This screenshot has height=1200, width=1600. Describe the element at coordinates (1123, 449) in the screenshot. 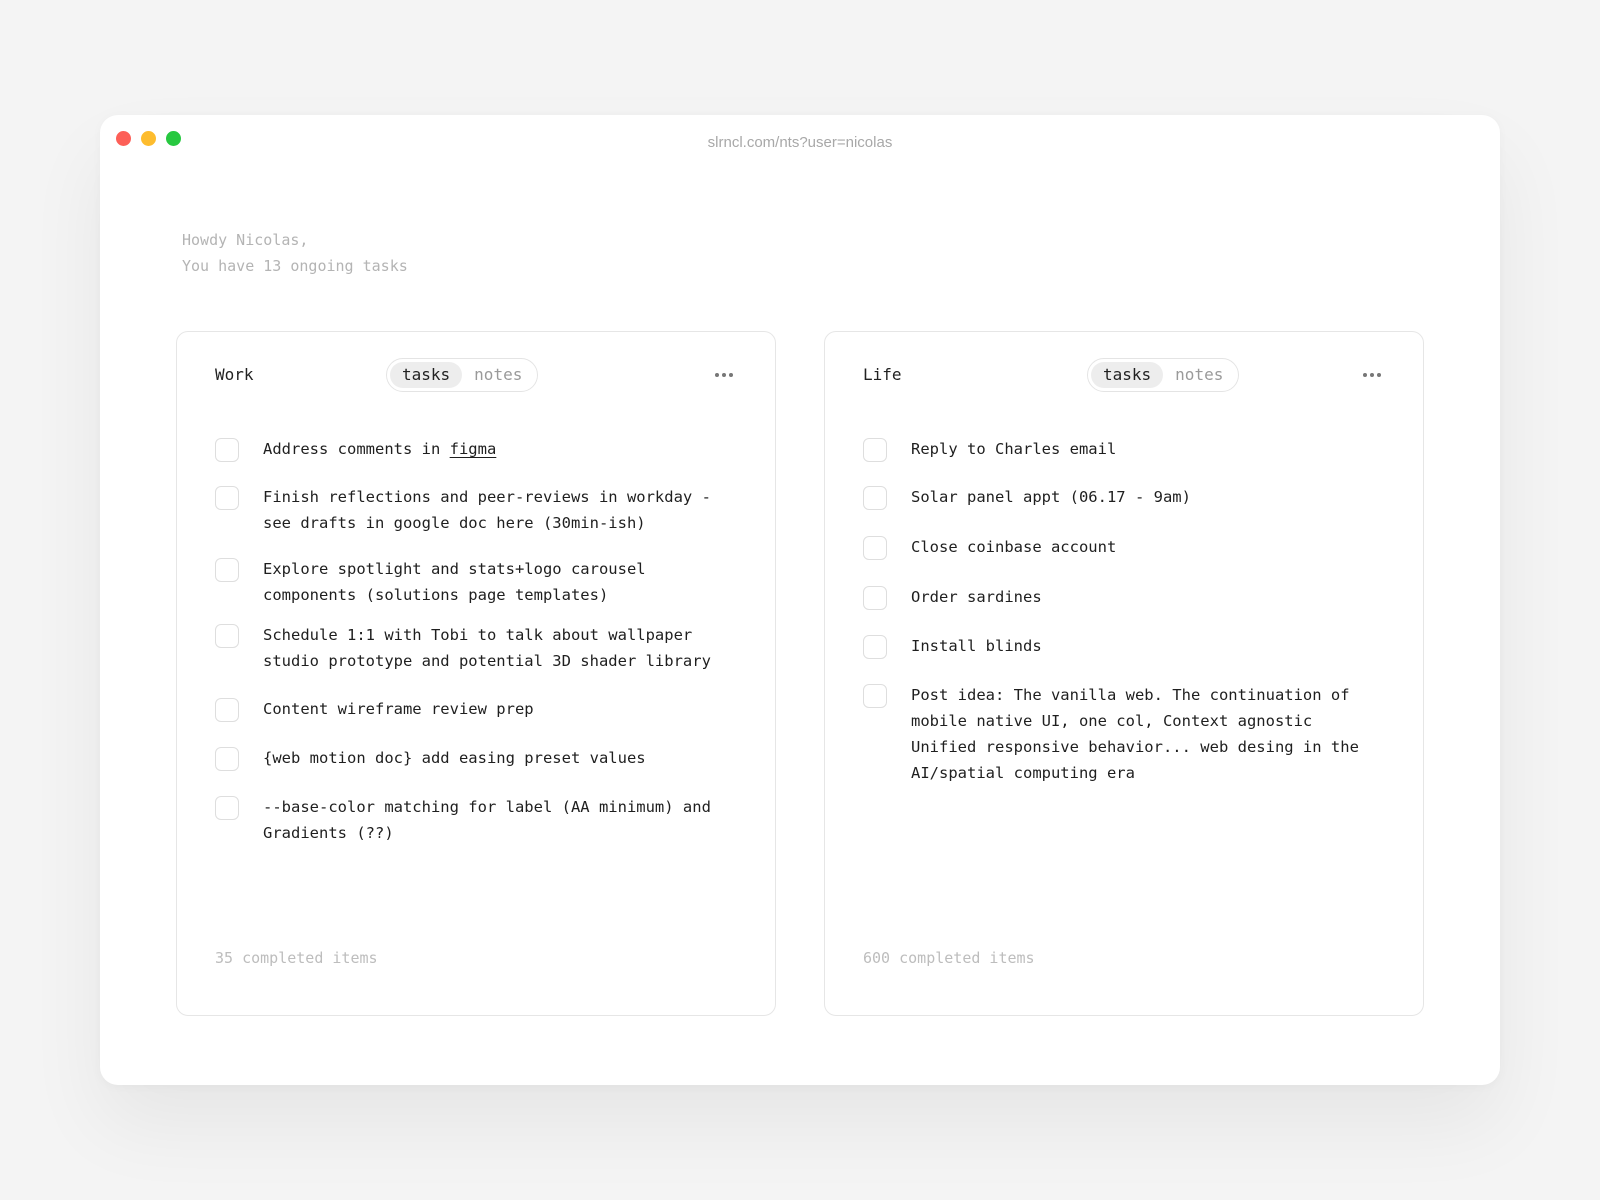

I see `task-item: Reply to Charles email` at that location.